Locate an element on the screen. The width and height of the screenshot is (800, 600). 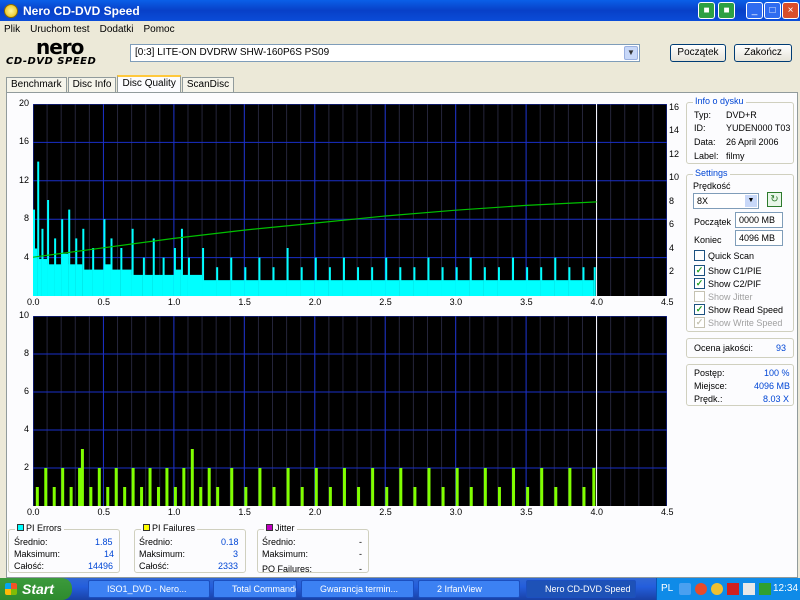
start-label: Start is located at coordinates (38, 589).